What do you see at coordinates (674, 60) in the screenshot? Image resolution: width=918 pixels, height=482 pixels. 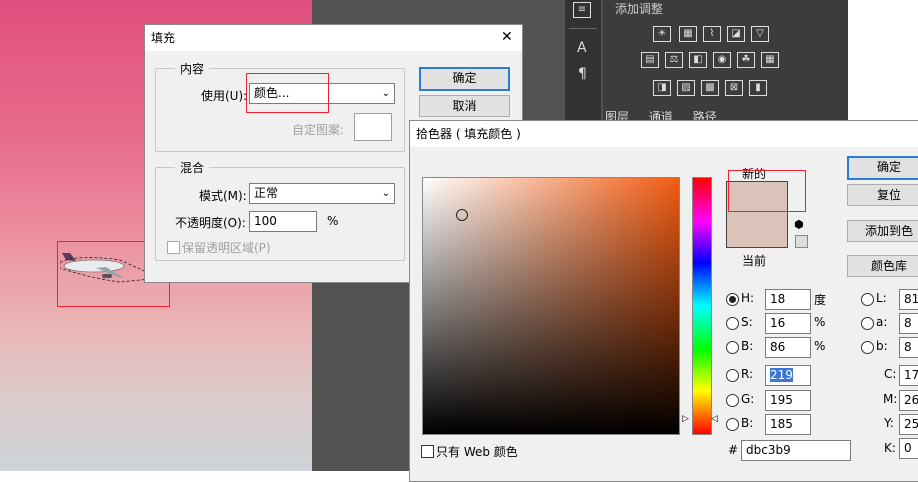 I see `balance-icon: ⚖` at bounding box center [674, 60].